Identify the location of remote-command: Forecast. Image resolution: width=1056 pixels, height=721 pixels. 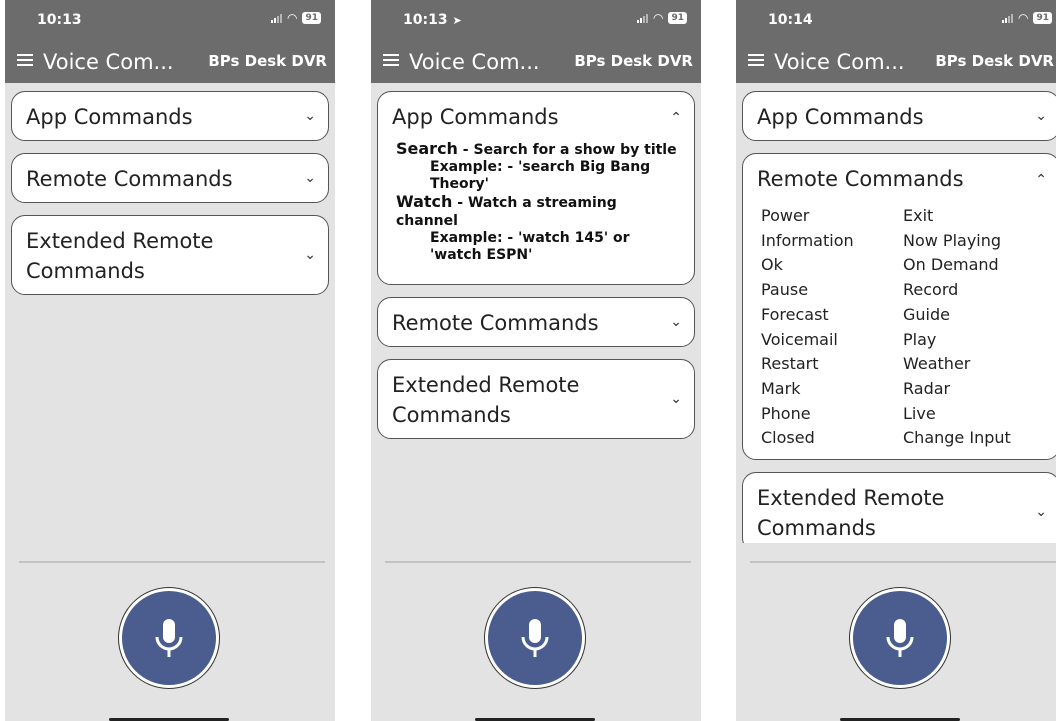
(795, 314).